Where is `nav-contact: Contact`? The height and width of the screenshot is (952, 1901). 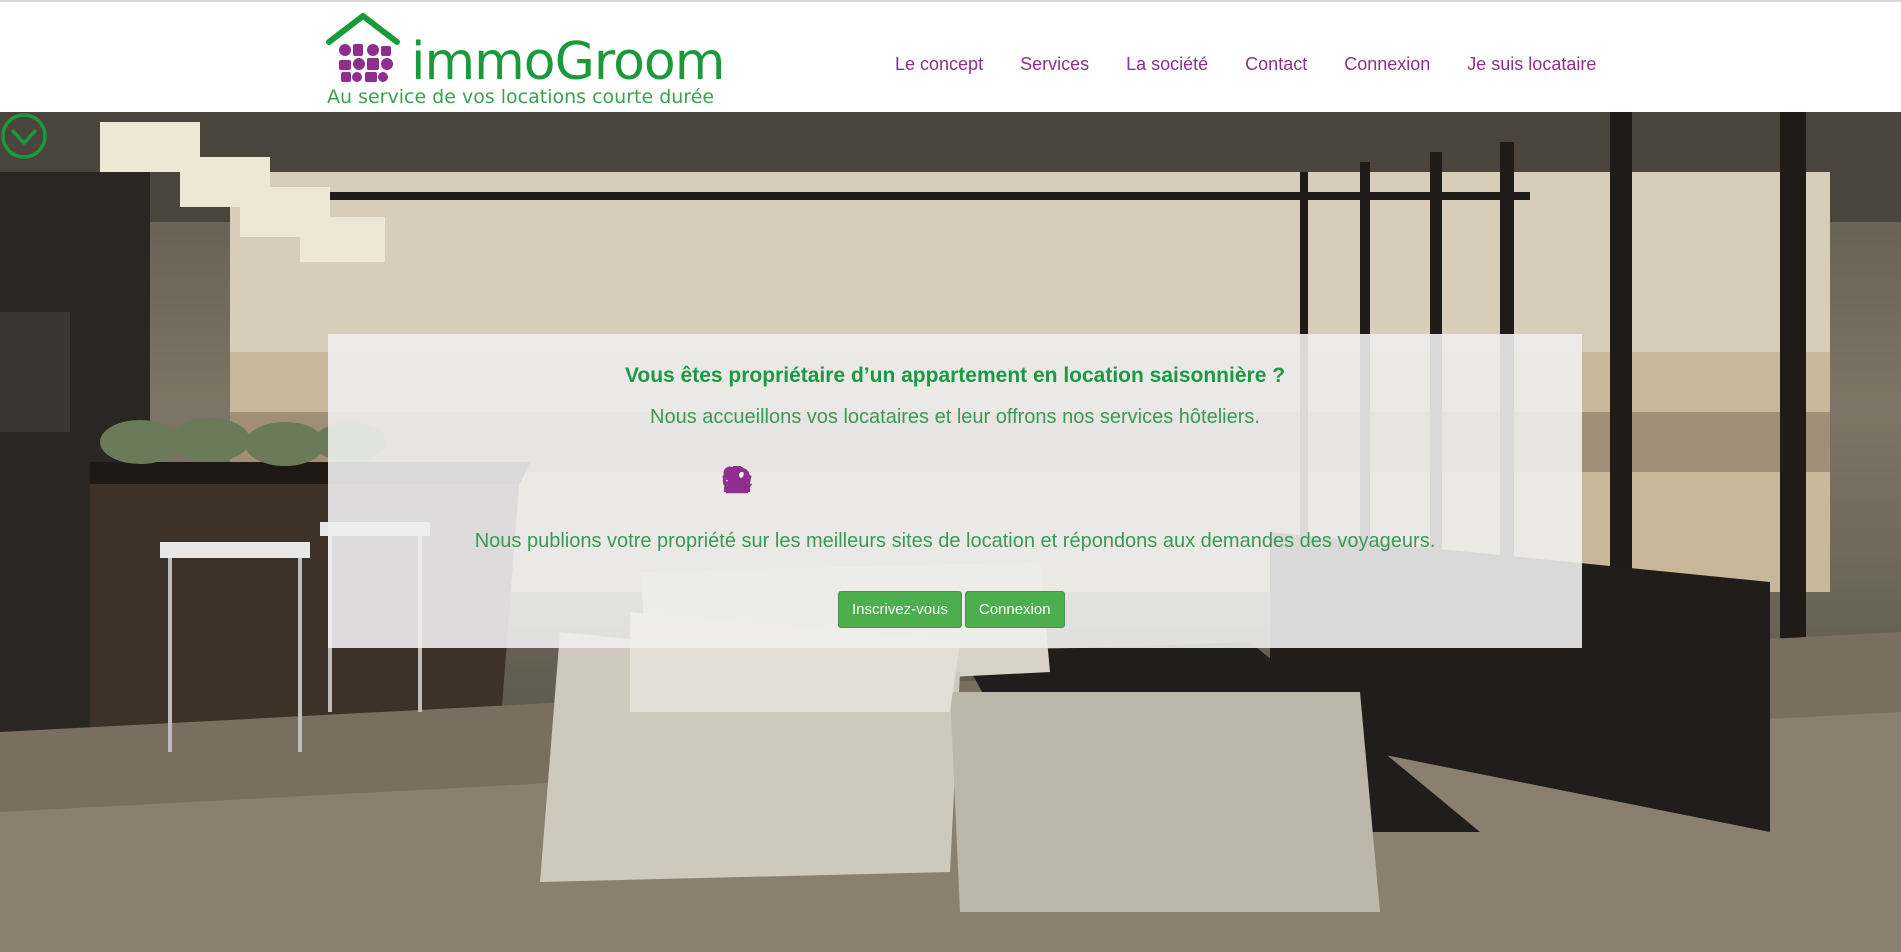
nav-contact: Contact is located at coordinates (1276, 64).